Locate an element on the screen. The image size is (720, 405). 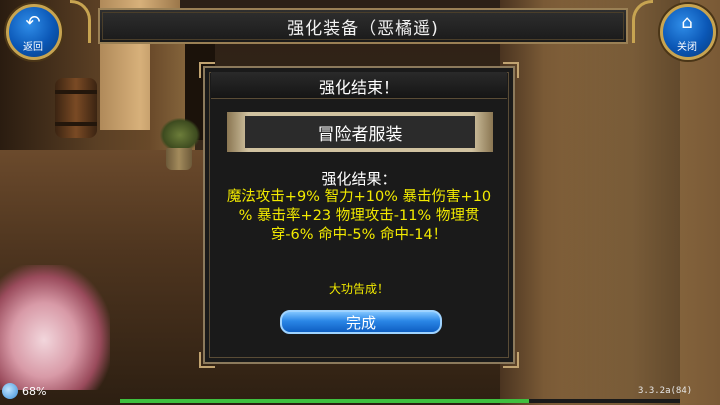
confirm-button: 完成 is located at coordinates (361, 322).